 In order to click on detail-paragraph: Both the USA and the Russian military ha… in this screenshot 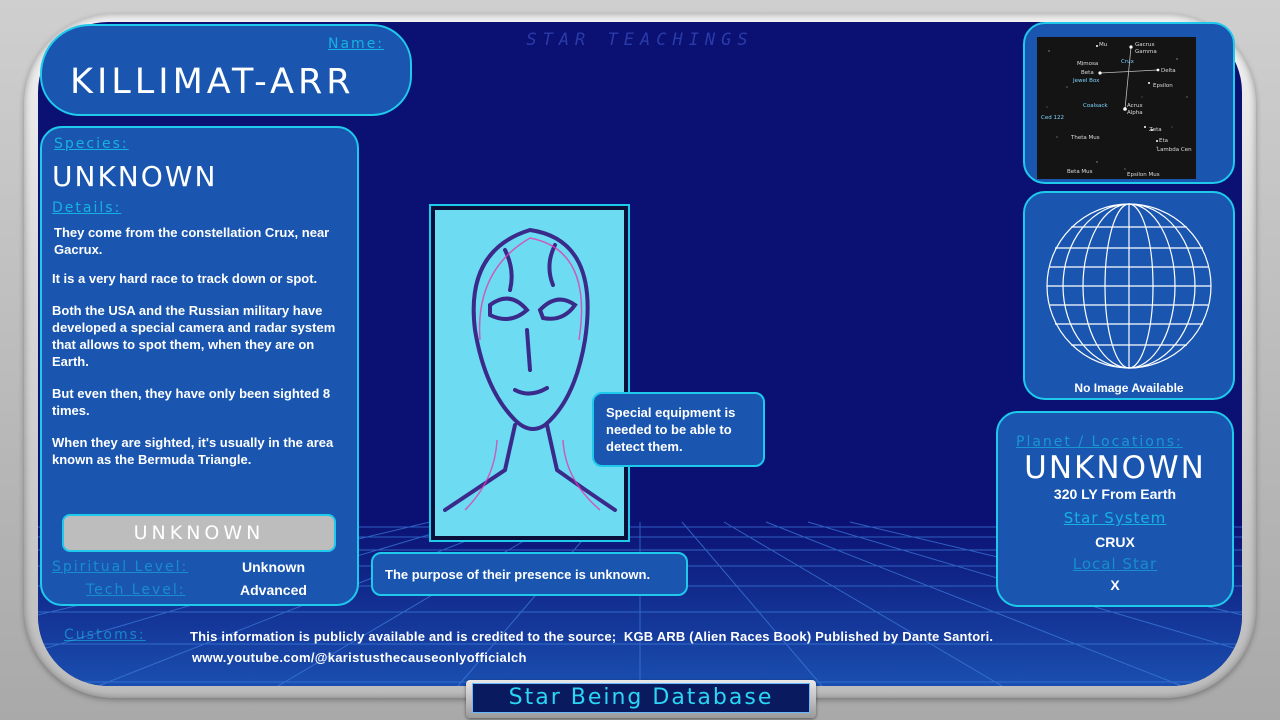, I will do `click(194, 336)`.